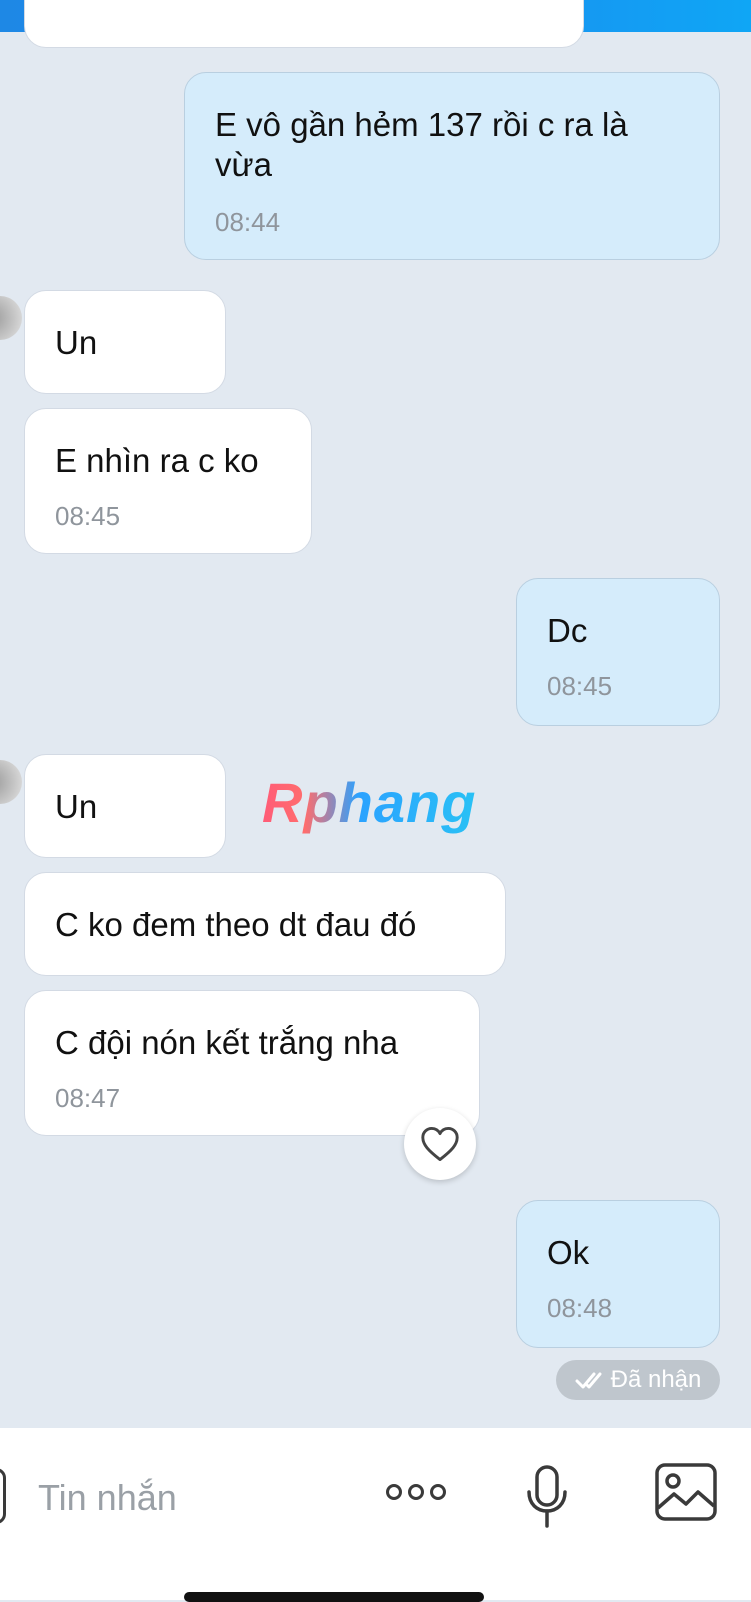 This screenshot has height=1602, width=751. What do you see at coordinates (588, 1380) in the screenshot?
I see `double-check-icon` at bounding box center [588, 1380].